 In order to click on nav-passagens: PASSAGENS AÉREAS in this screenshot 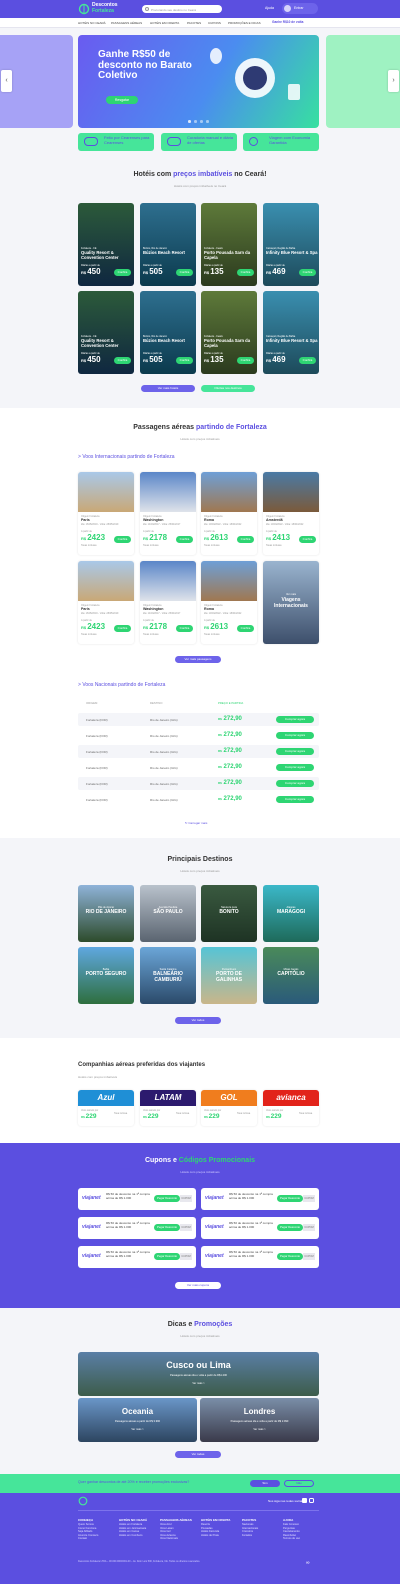, I will do `click(126, 23)`.